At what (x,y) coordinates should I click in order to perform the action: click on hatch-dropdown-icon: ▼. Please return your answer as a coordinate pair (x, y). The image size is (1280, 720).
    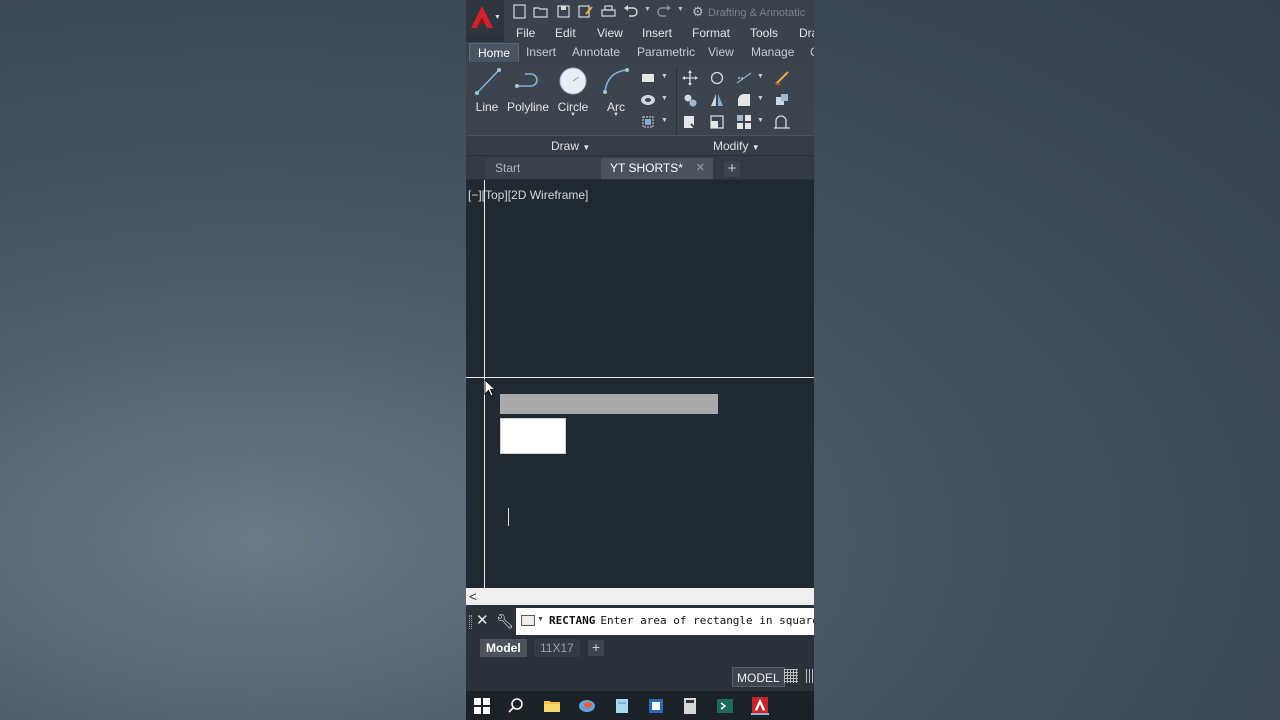
    Looking at the image, I should click on (664, 98).